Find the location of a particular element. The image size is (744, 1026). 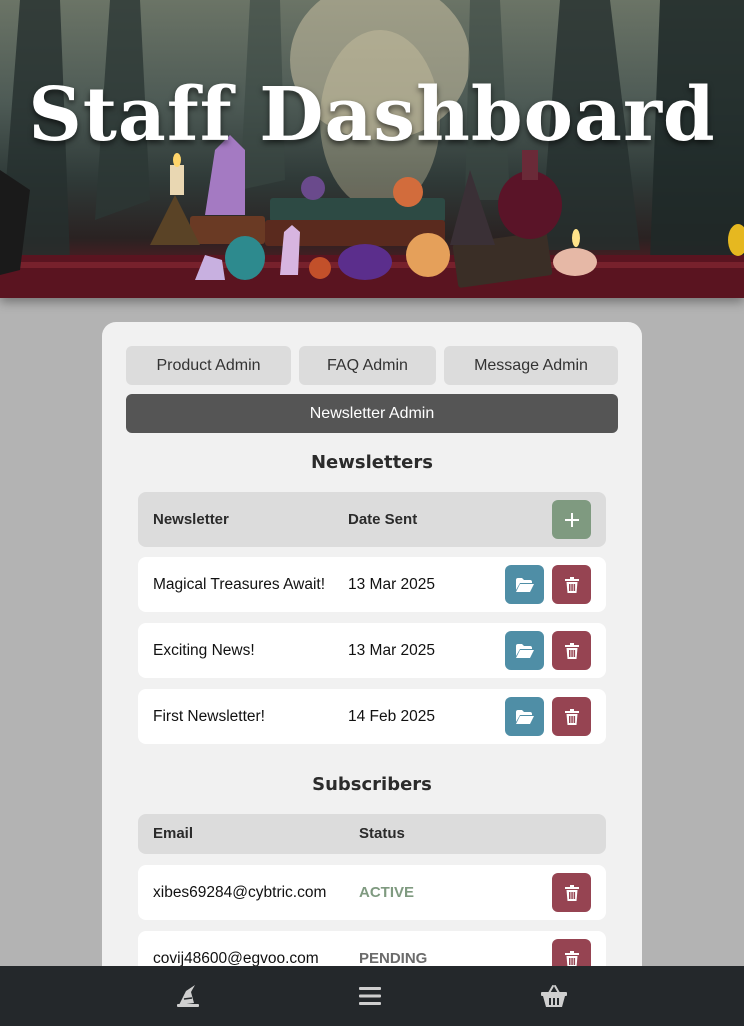

newsletter-name: Magical Treasures Await! is located at coordinates (239, 584).